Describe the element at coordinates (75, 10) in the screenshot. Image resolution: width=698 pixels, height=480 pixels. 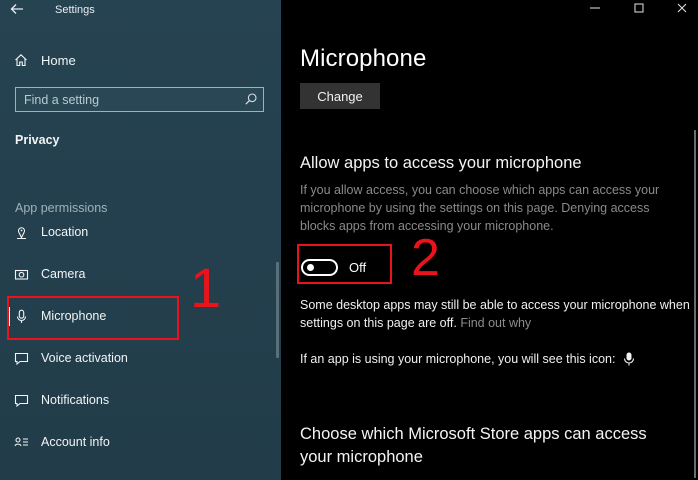
I see `app-title: Settings` at that location.